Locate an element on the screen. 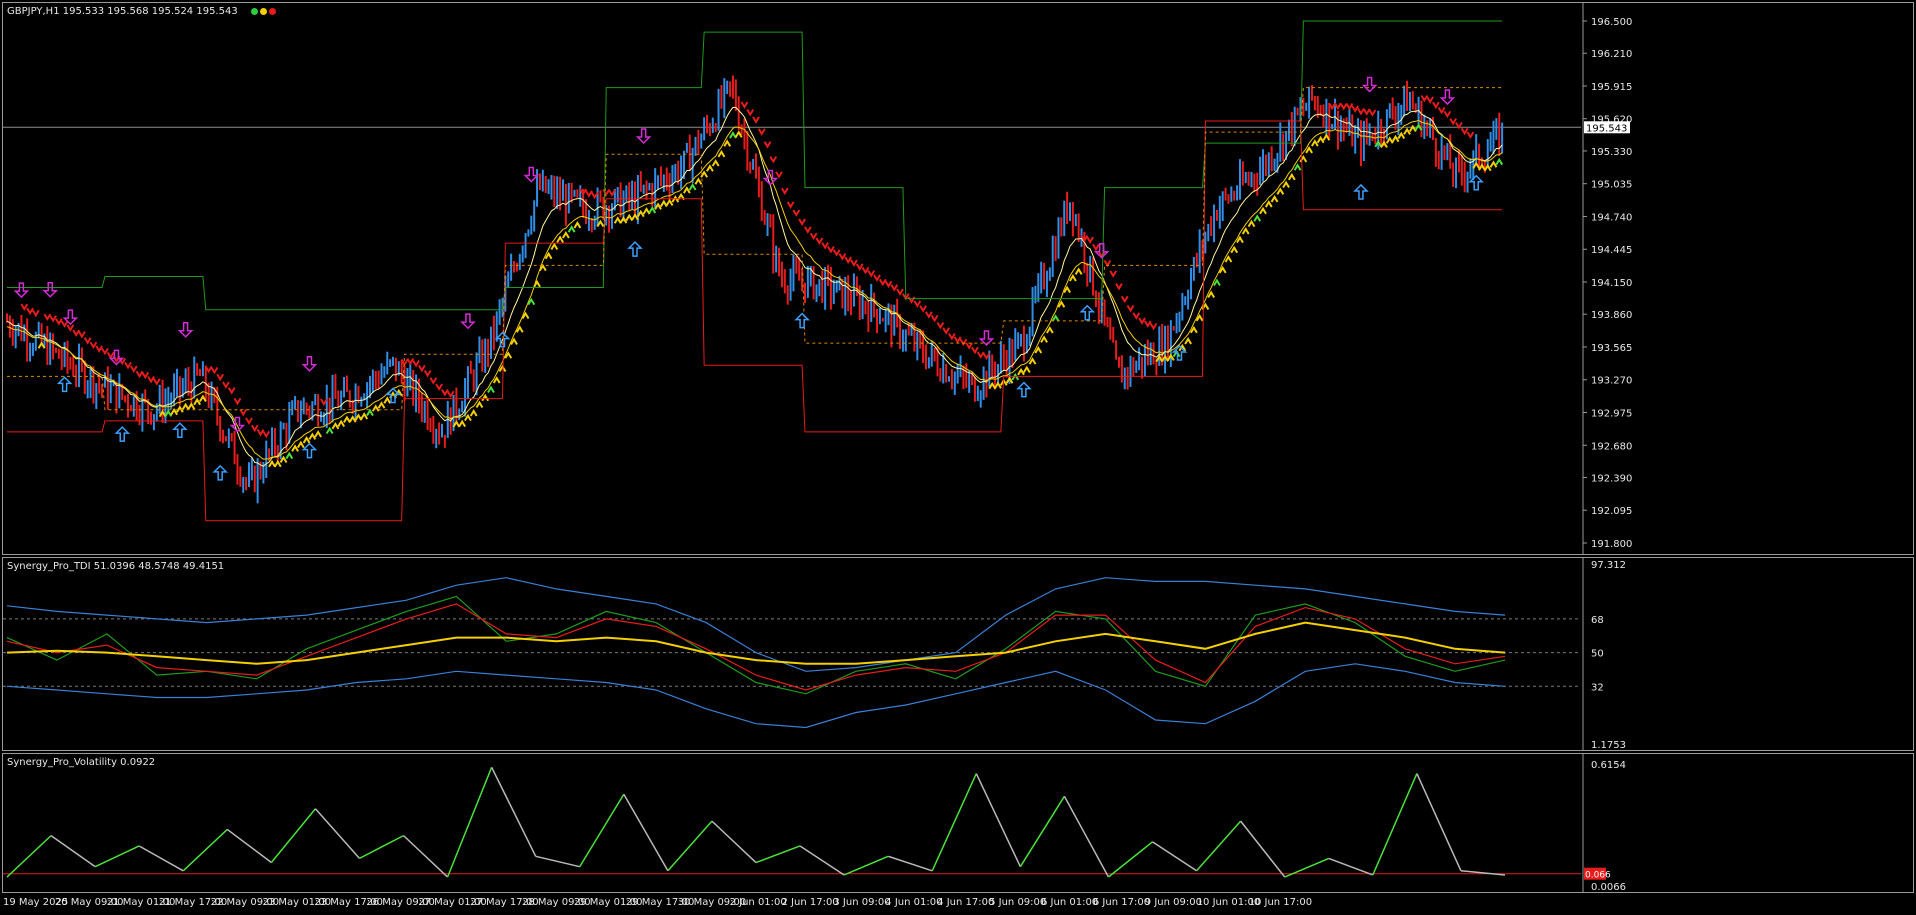 The height and width of the screenshot is (915, 1916). price-axis-label: 194.445 is located at coordinates (1611, 250).